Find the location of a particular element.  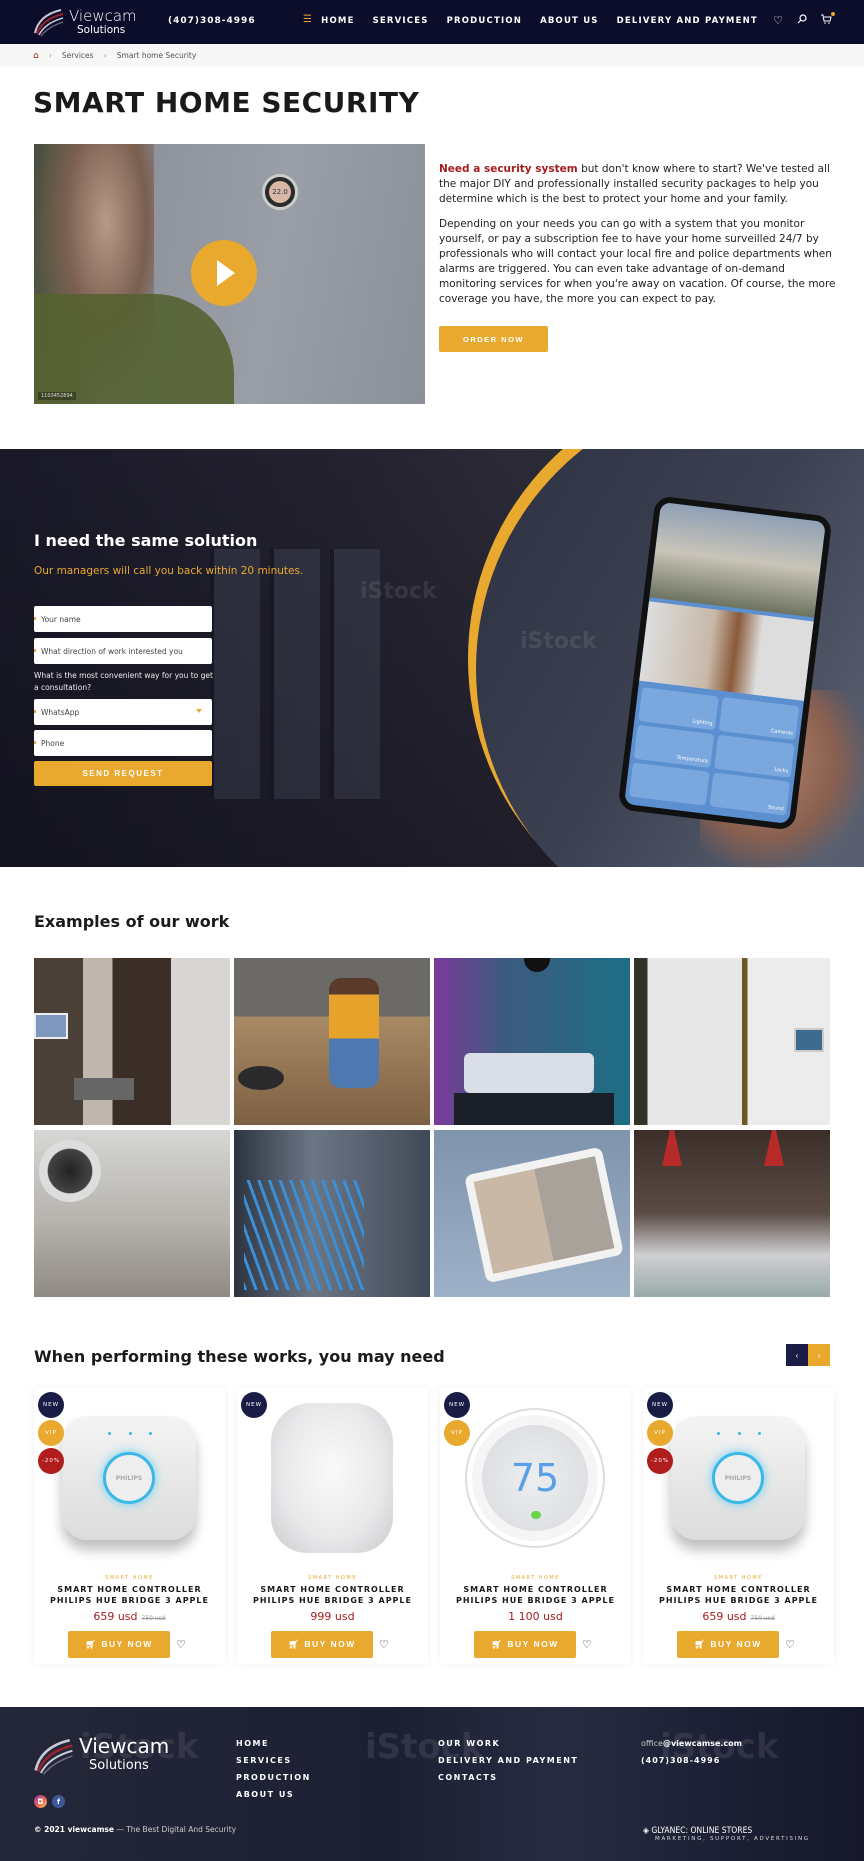

footer-link-delivery-payment: DELIVERY AND PAYMENT is located at coordinates (508, 1760).